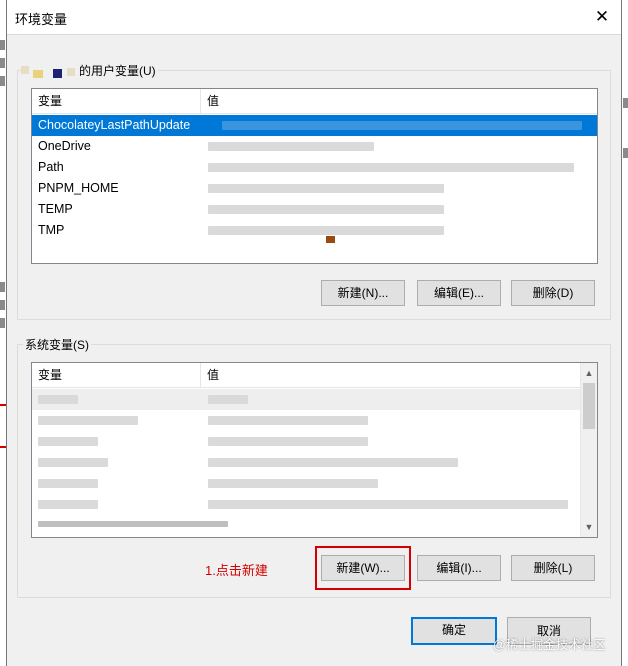 The image size is (628, 666). I want to click on scrollbar-thumb, so click(589, 406).